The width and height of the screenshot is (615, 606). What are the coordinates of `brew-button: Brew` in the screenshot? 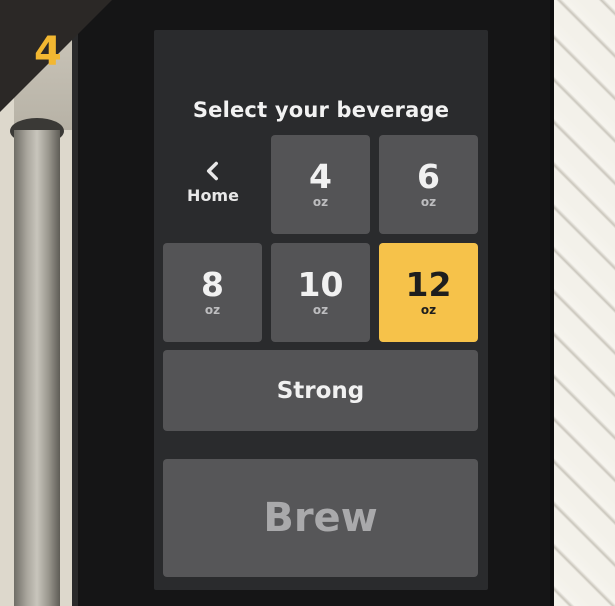 It's located at (320, 518).